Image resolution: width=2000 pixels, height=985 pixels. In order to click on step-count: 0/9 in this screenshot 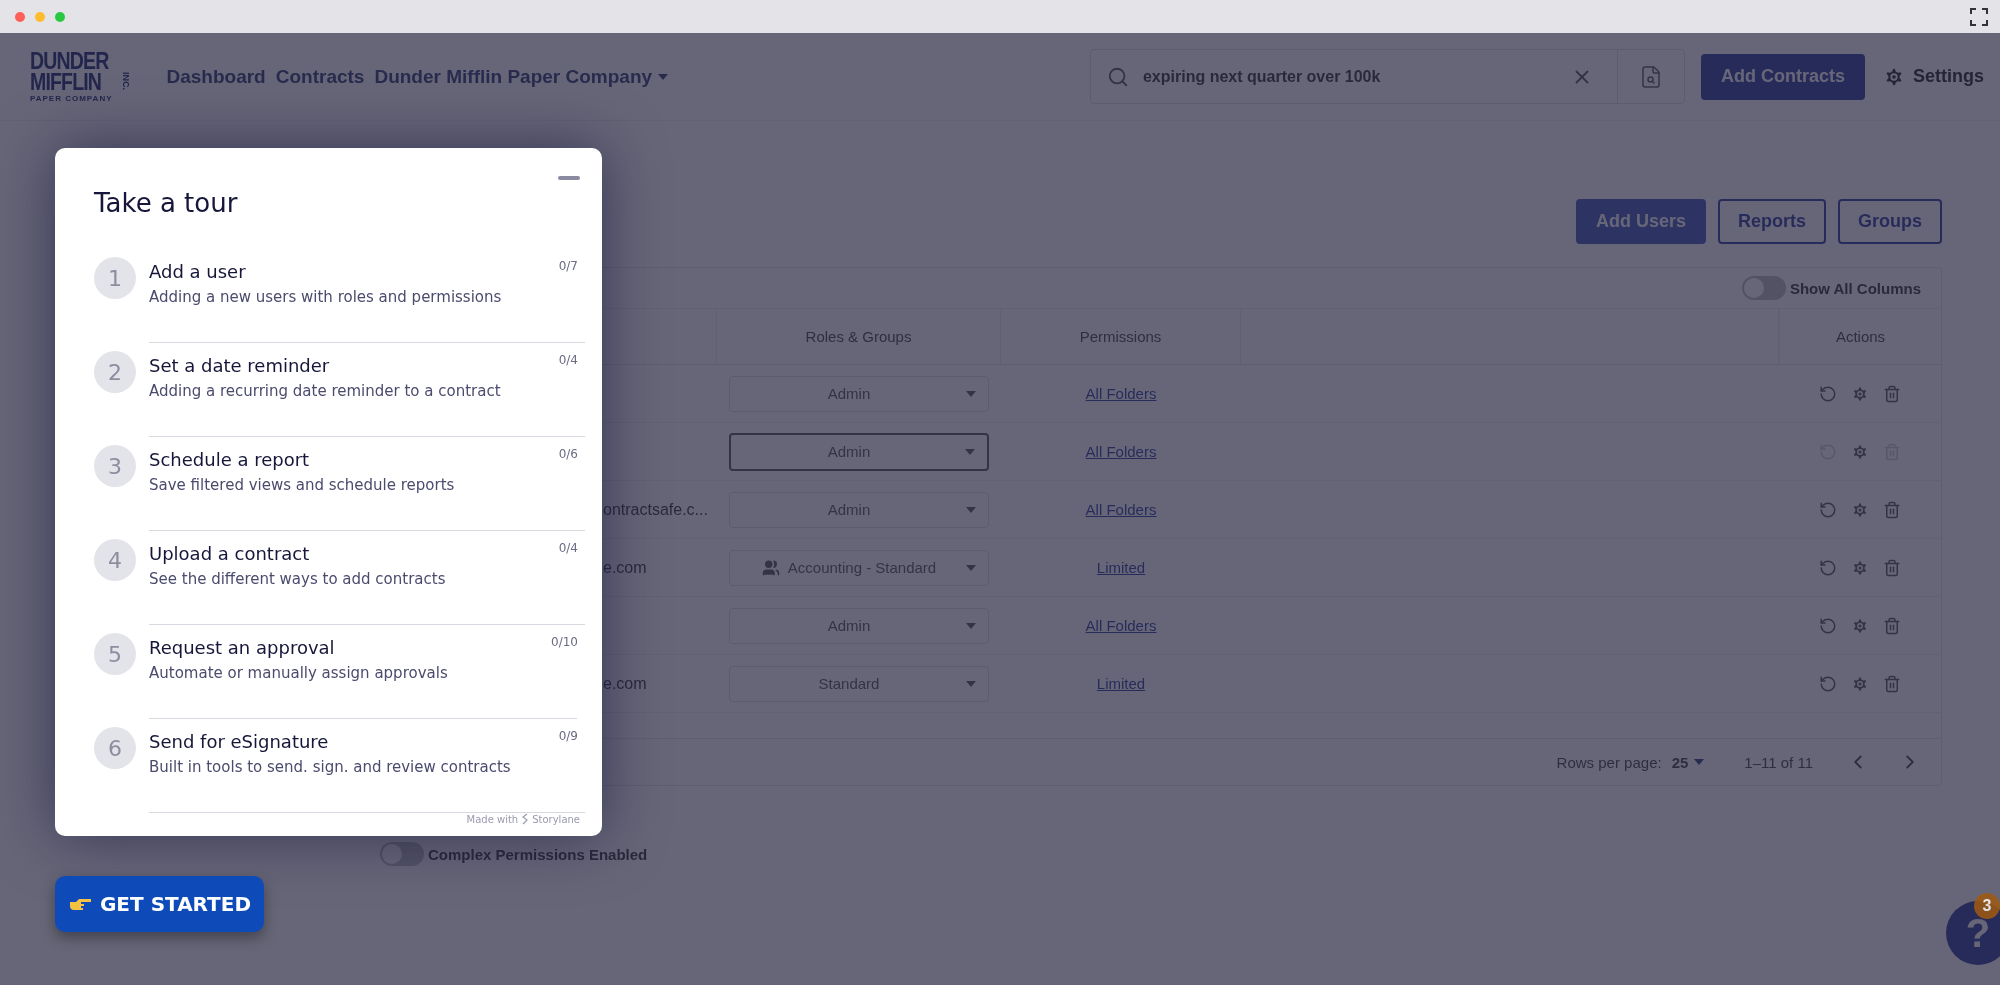, I will do `click(568, 735)`.